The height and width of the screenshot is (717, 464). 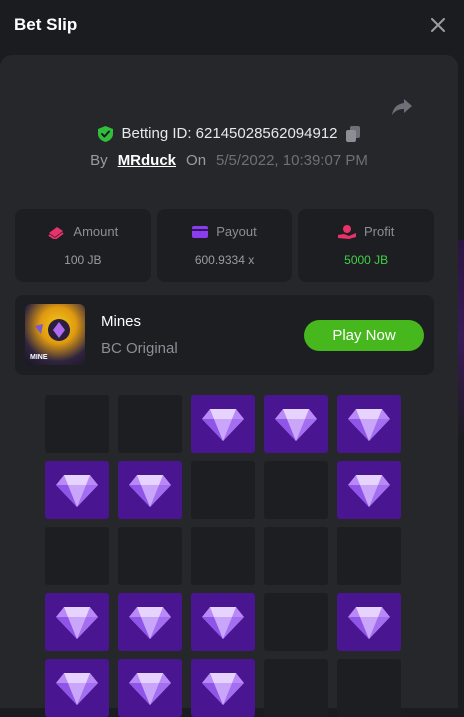 I want to click on payout-card: Payout 600.9334 x, so click(x=224, y=245).